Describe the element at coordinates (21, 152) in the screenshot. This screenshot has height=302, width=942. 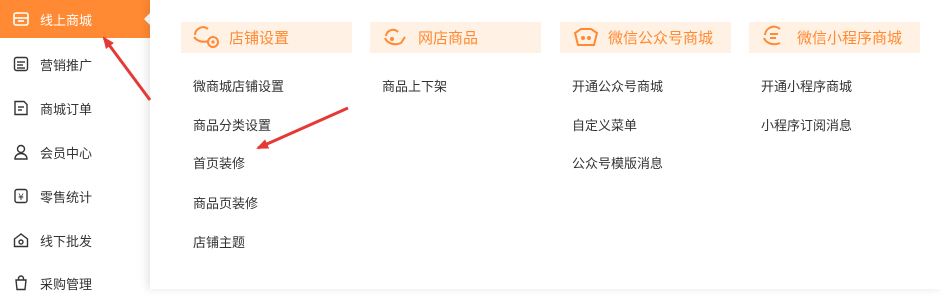
I see `member-icon` at that location.